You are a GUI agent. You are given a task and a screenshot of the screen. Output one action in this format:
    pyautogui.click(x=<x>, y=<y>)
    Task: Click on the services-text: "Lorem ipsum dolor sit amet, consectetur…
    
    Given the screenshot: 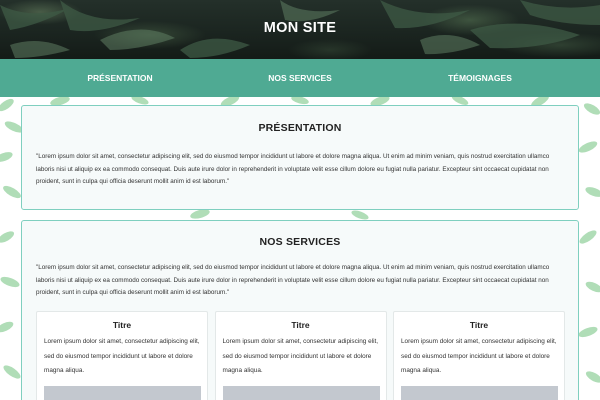 What is the action you would take?
    pyautogui.click(x=293, y=280)
    